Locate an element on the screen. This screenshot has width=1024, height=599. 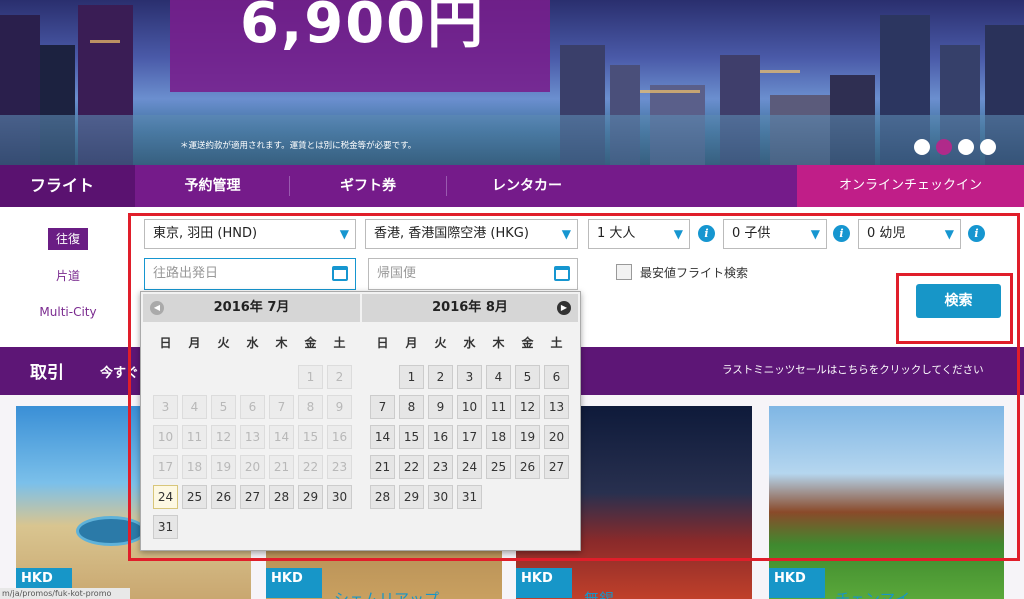
trip-type-multi-city: Multi-City is located at coordinates (68, 312).